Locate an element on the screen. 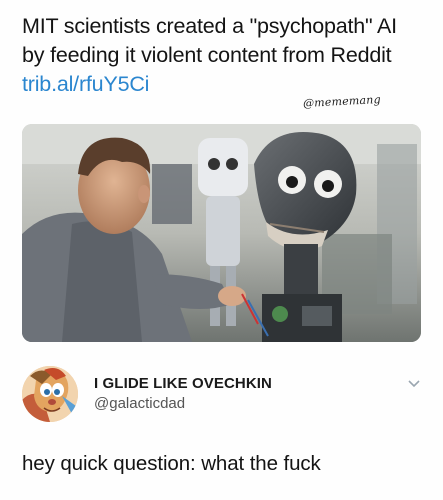 This screenshot has height=500, width=443. display-name: I GLIDE LIKE OVECHKIN is located at coordinates (183, 383).